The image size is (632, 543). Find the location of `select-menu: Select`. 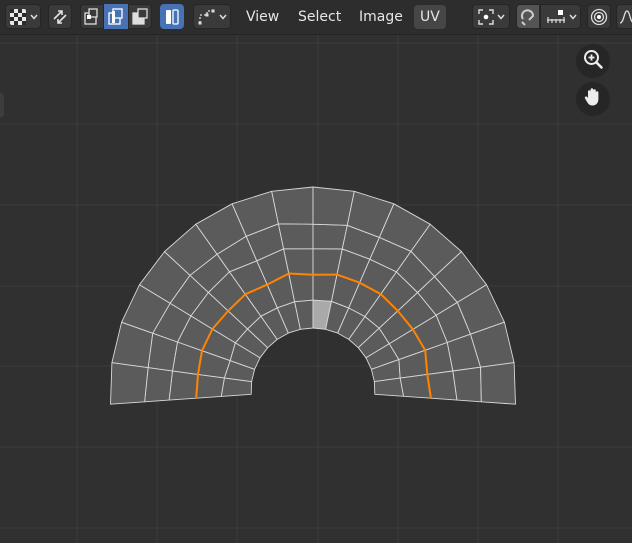

select-menu: Select is located at coordinates (319, 17).